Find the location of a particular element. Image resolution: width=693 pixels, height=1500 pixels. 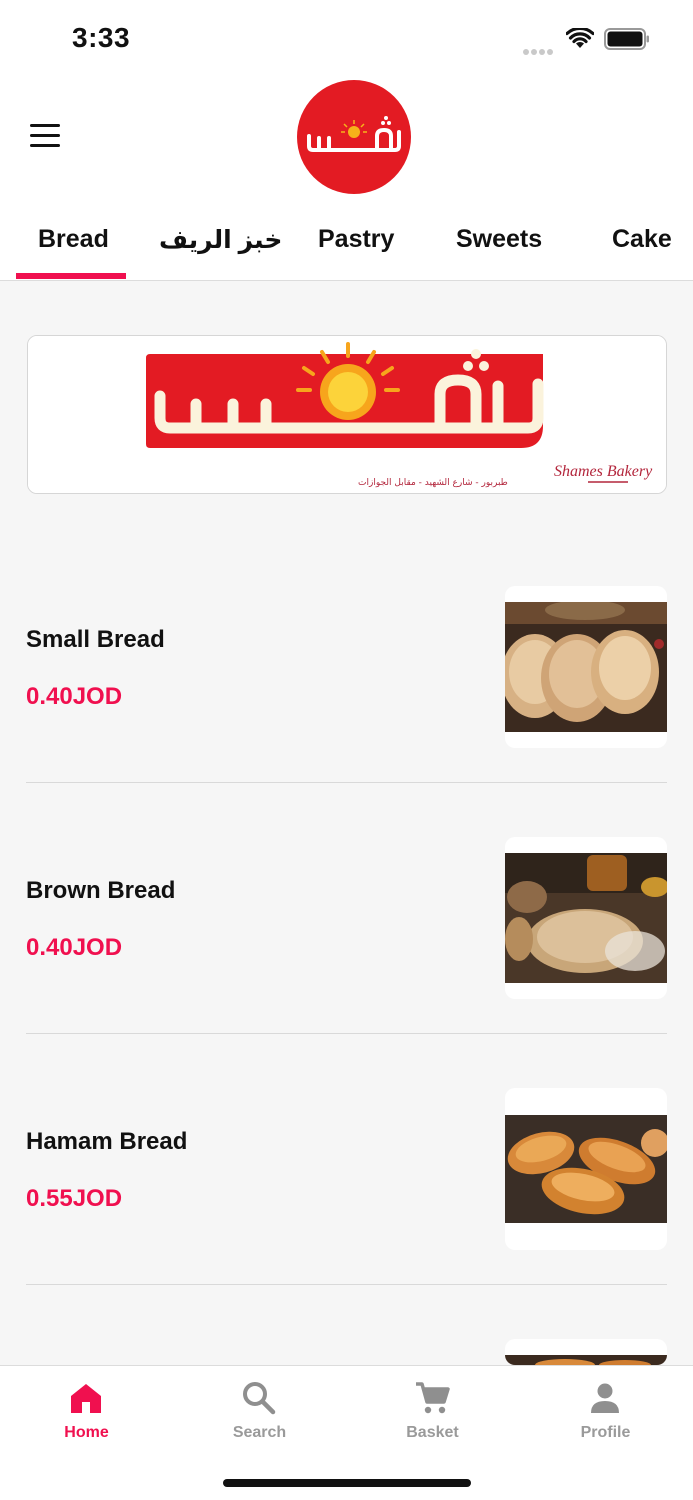

product-item is located at coordinates (346, 1352).